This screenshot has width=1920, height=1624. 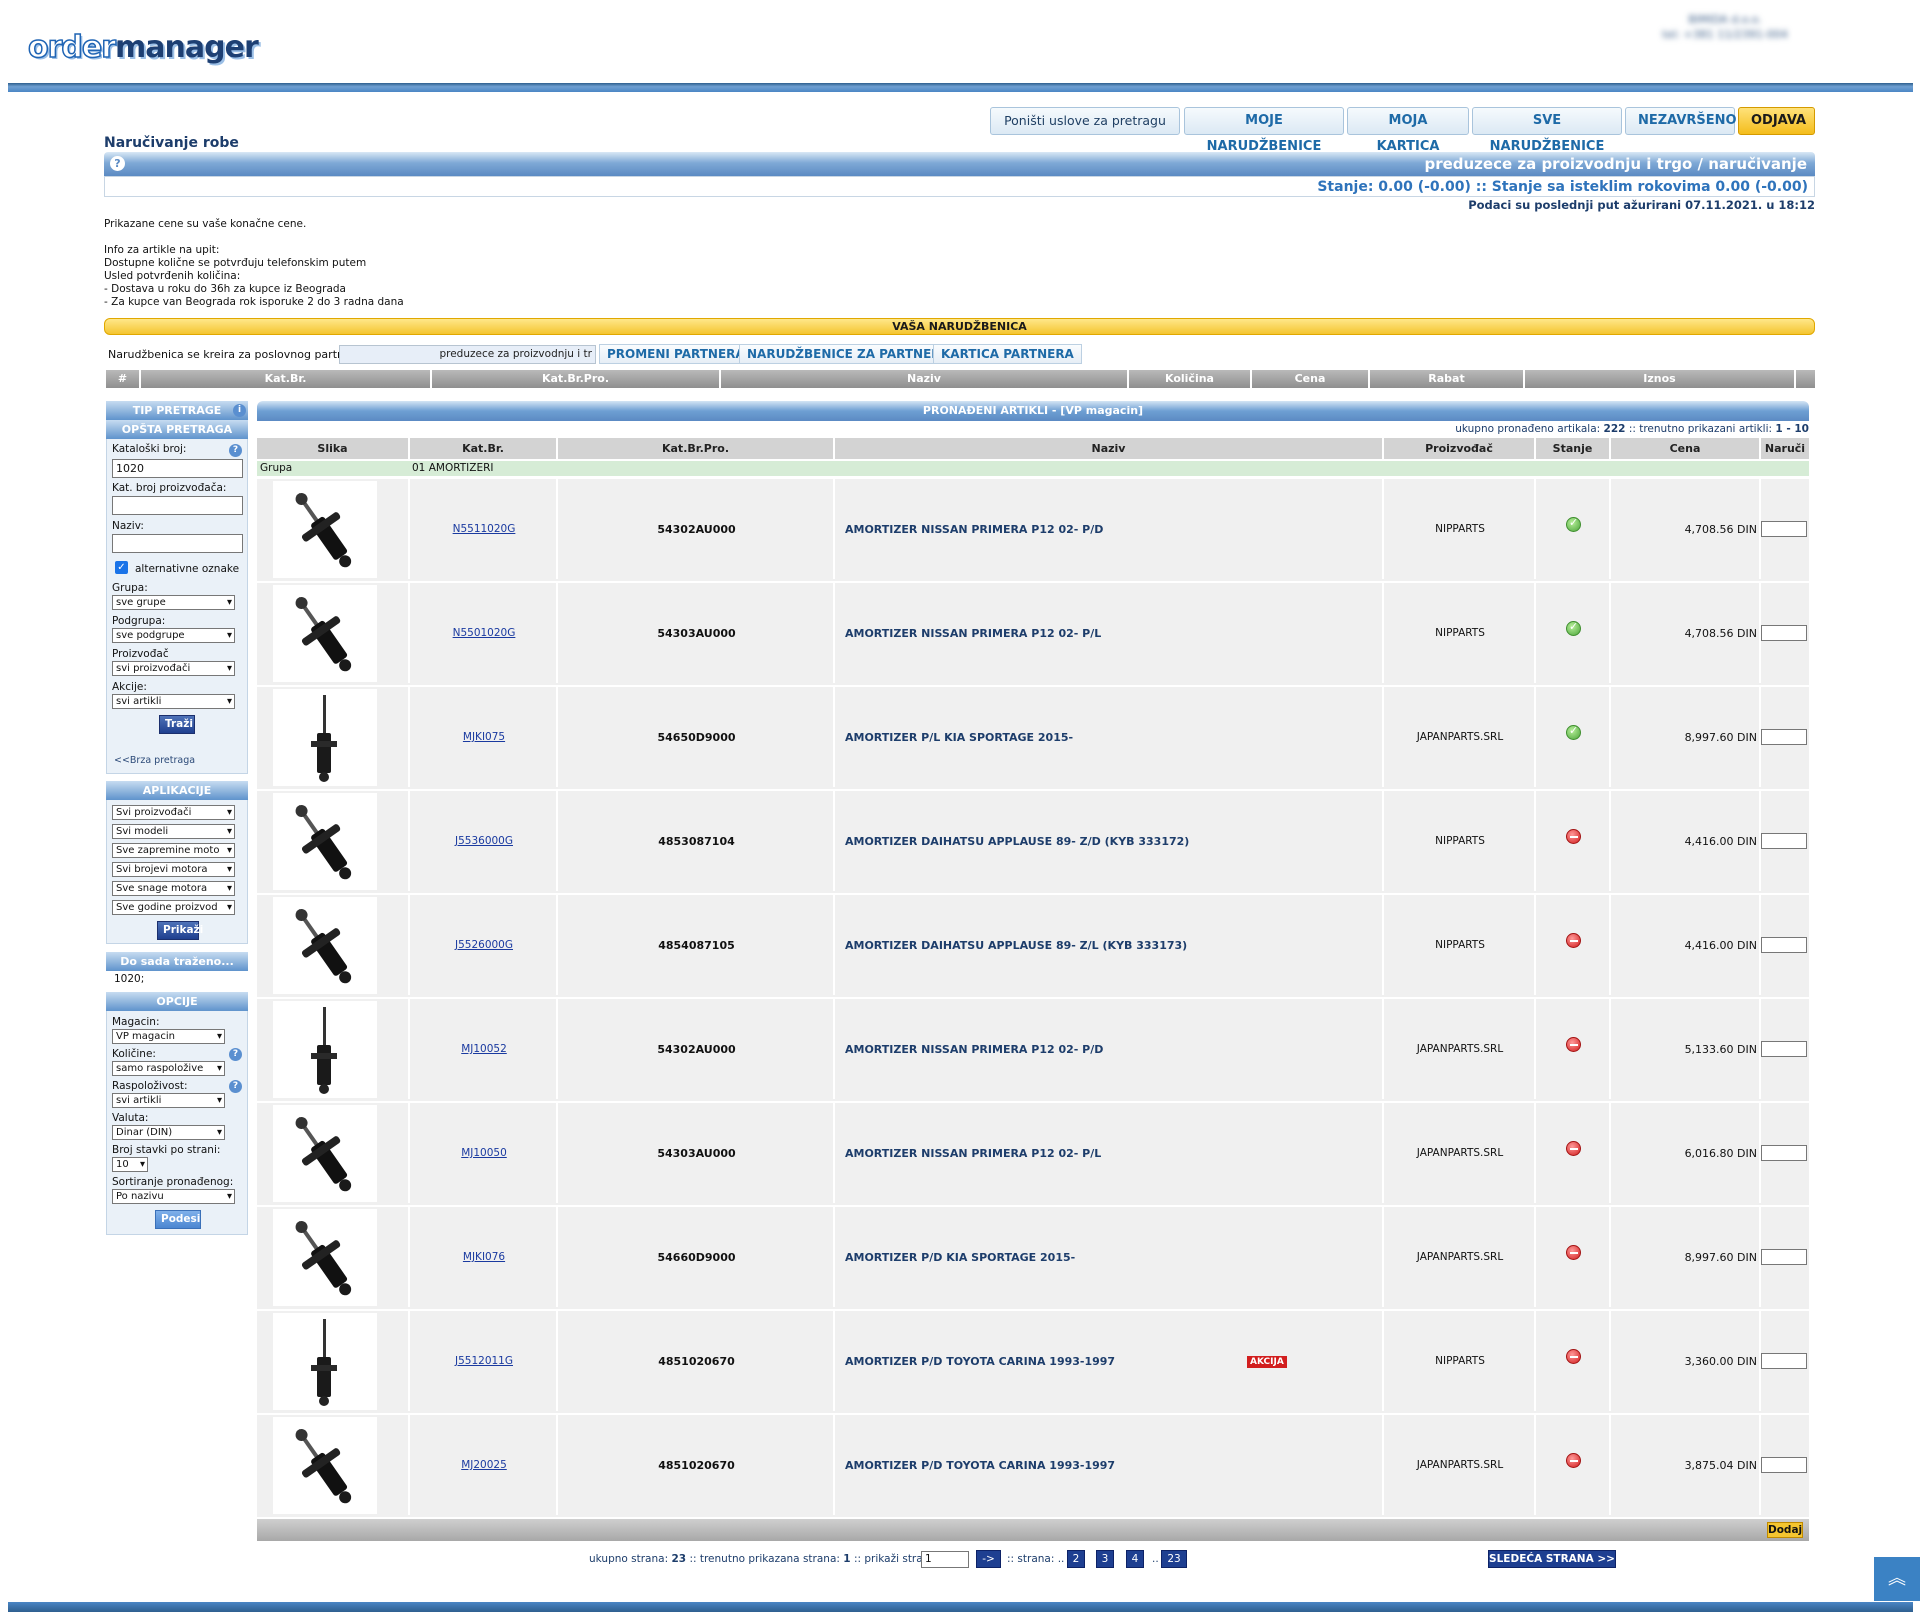 What do you see at coordinates (484, 945) in the screenshot?
I see `catalog-number-link: J5526000G` at bounding box center [484, 945].